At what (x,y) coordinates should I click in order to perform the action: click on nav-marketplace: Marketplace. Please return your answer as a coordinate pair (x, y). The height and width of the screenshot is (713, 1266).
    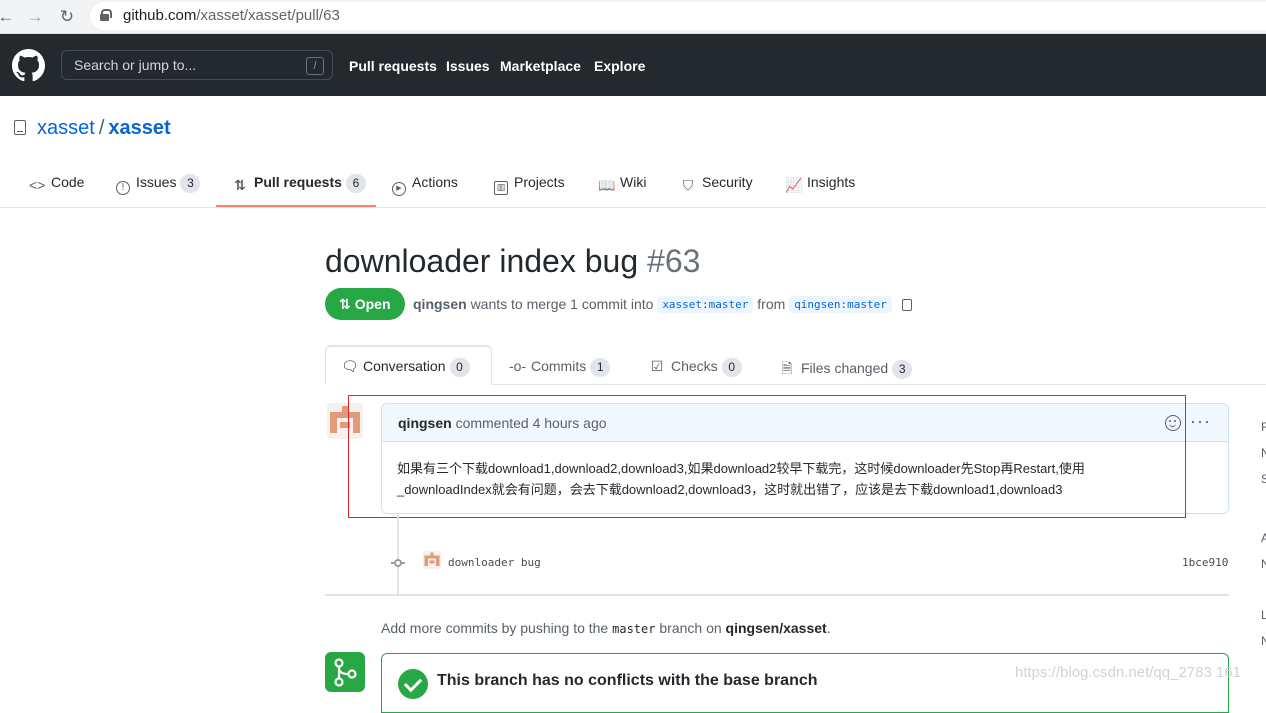
    Looking at the image, I should click on (540, 66).